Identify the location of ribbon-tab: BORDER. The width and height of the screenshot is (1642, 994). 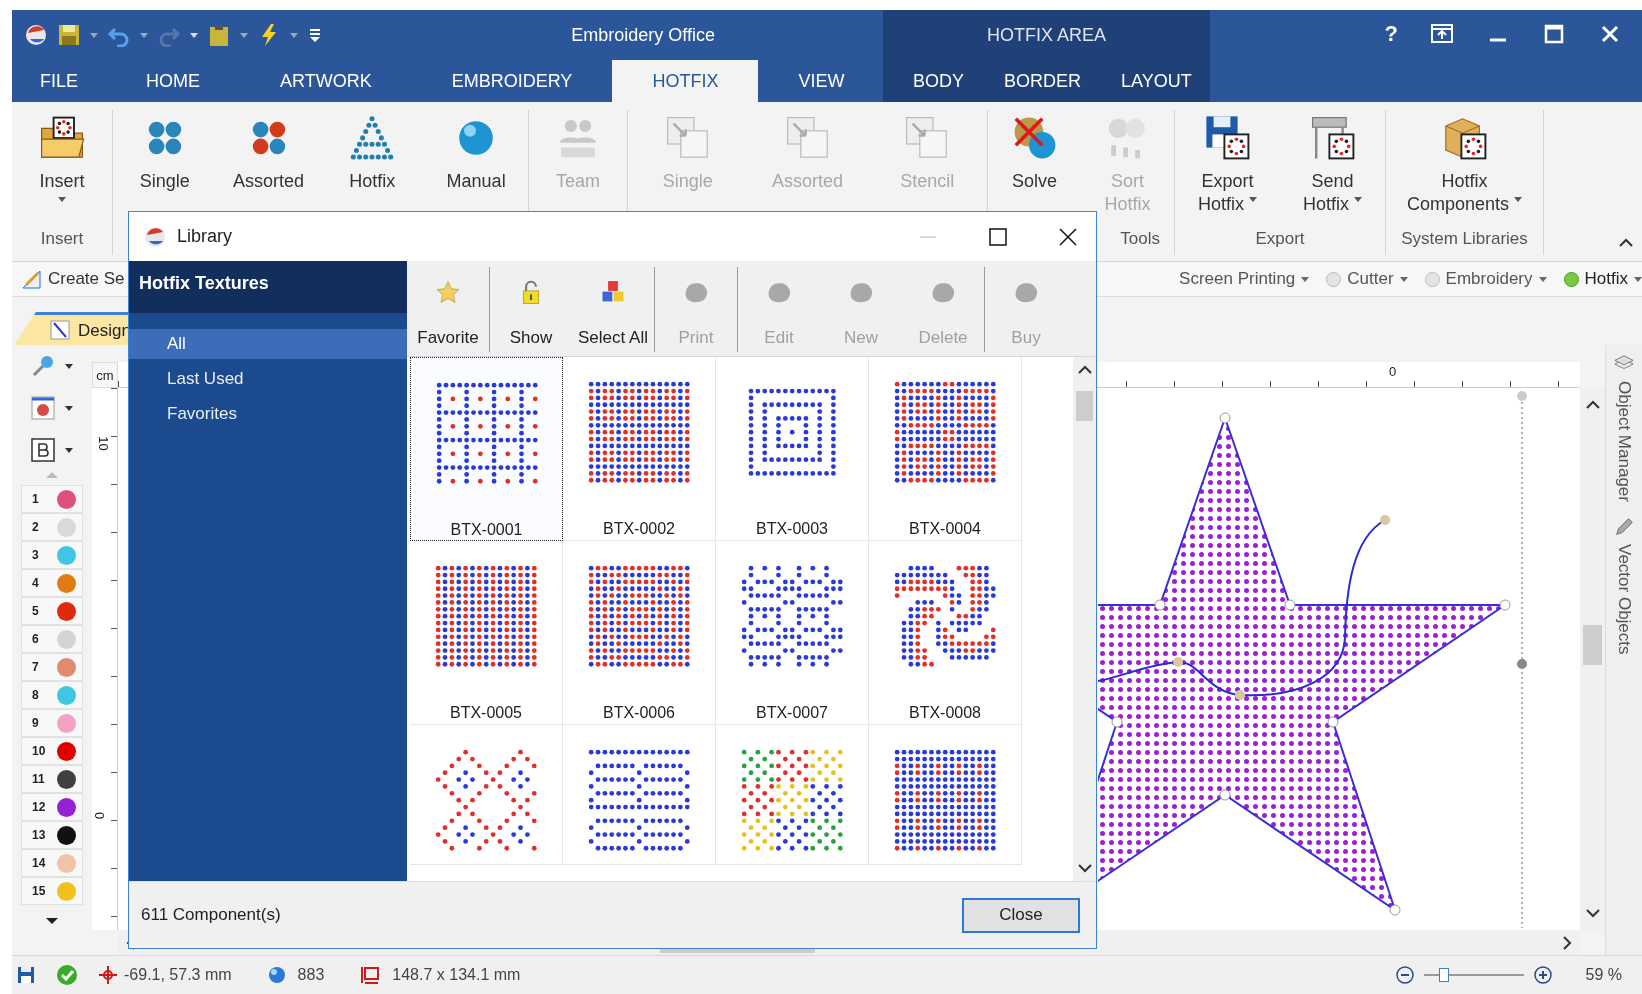
(1043, 81).